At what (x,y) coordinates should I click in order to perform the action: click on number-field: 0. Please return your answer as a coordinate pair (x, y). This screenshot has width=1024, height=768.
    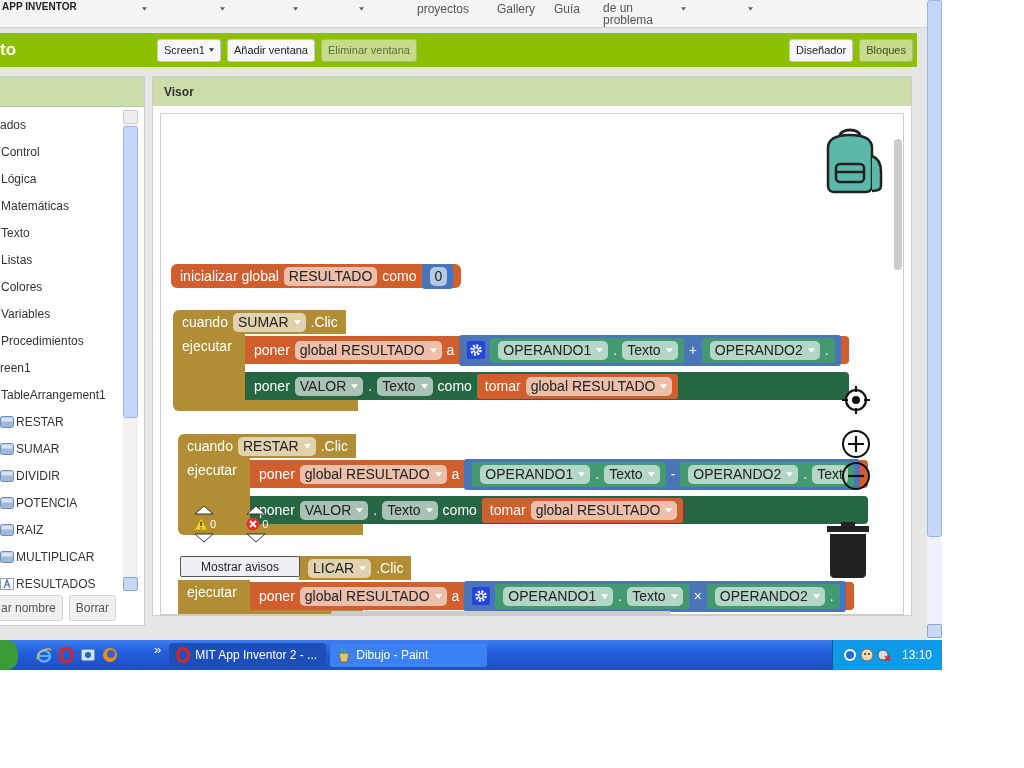
    Looking at the image, I should click on (438, 276).